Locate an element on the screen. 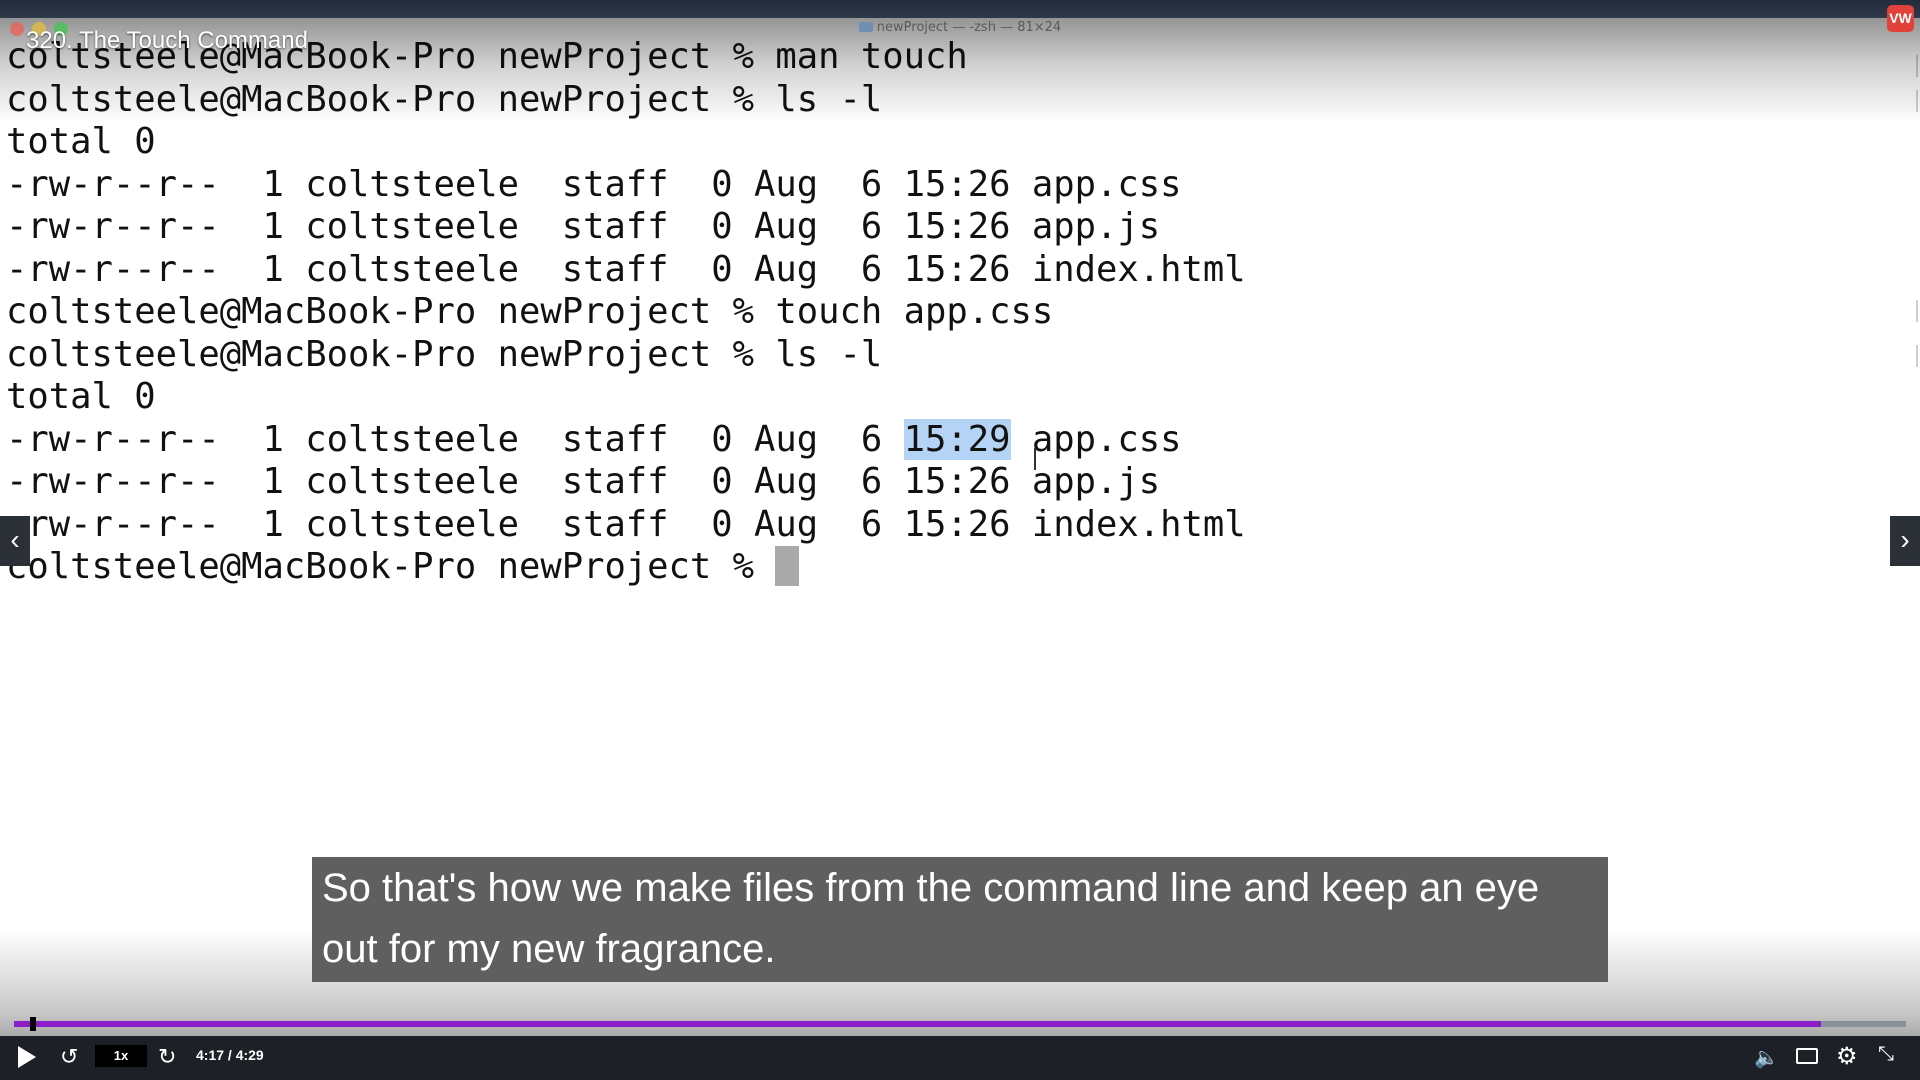  terminal-title-text: newProject — -zsh — 81×24 is located at coordinates (969, 27).